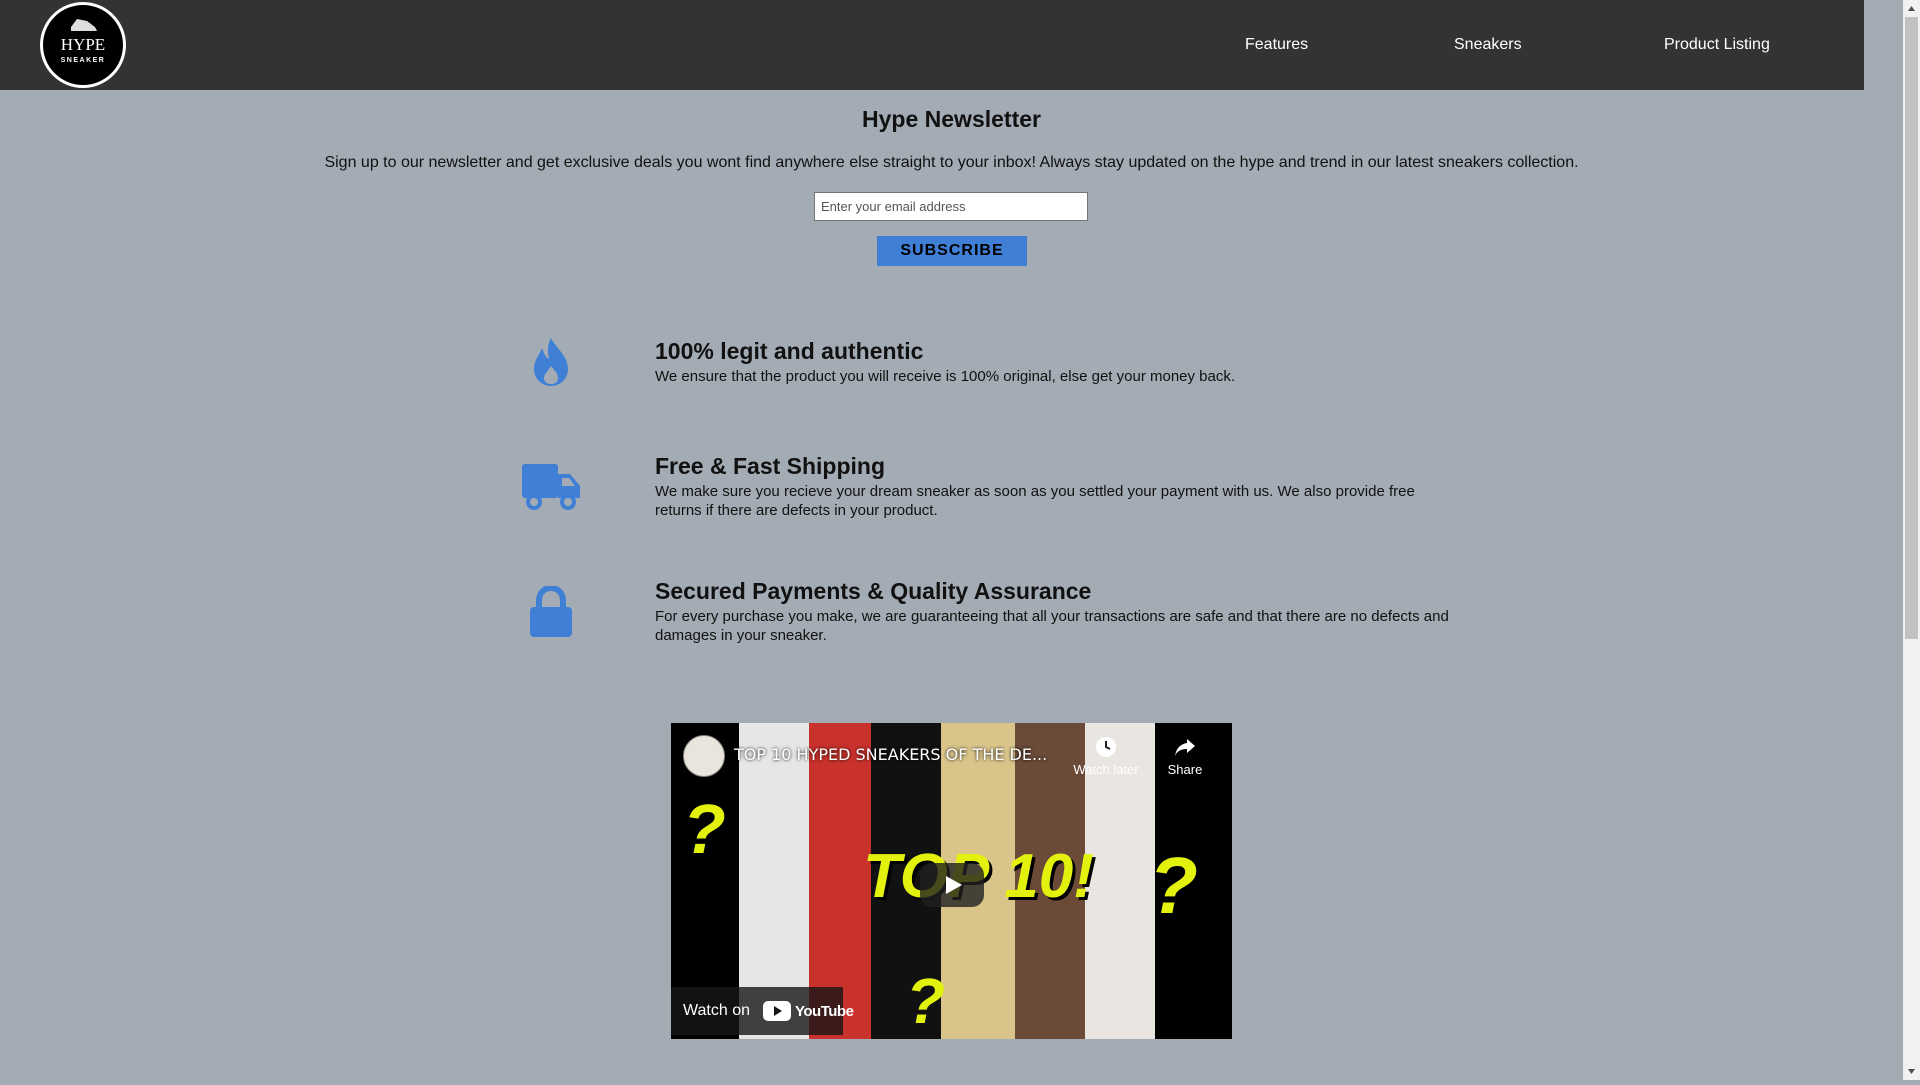 Image resolution: width=1920 pixels, height=1085 pixels. Describe the element at coordinates (873, 591) in the screenshot. I see `feature-title: Secured Payments & Quality Assurance` at that location.